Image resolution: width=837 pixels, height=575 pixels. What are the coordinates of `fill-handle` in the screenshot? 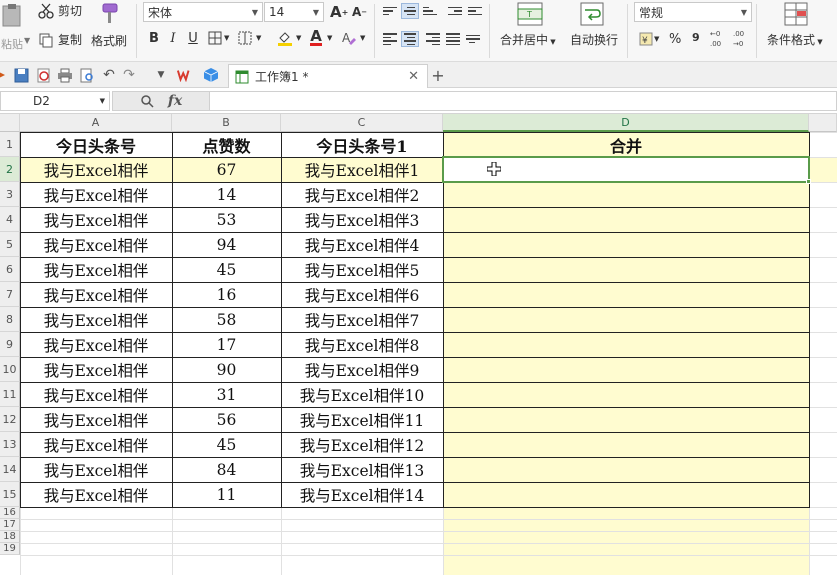 It's located at (808, 181).